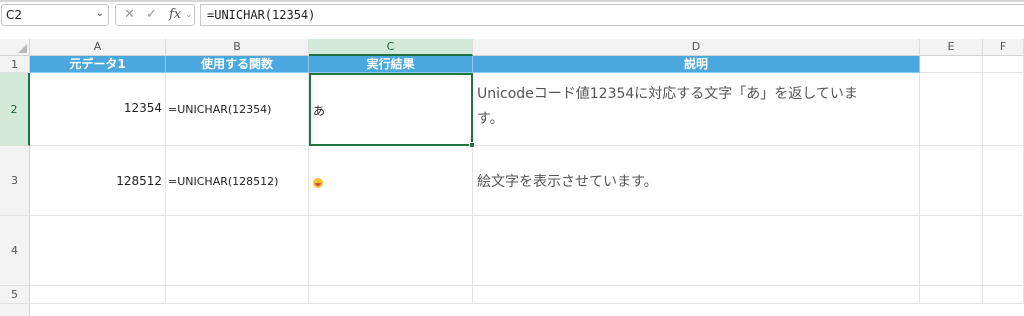 The height and width of the screenshot is (316, 1024). I want to click on cell-a4, so click(98, 251).